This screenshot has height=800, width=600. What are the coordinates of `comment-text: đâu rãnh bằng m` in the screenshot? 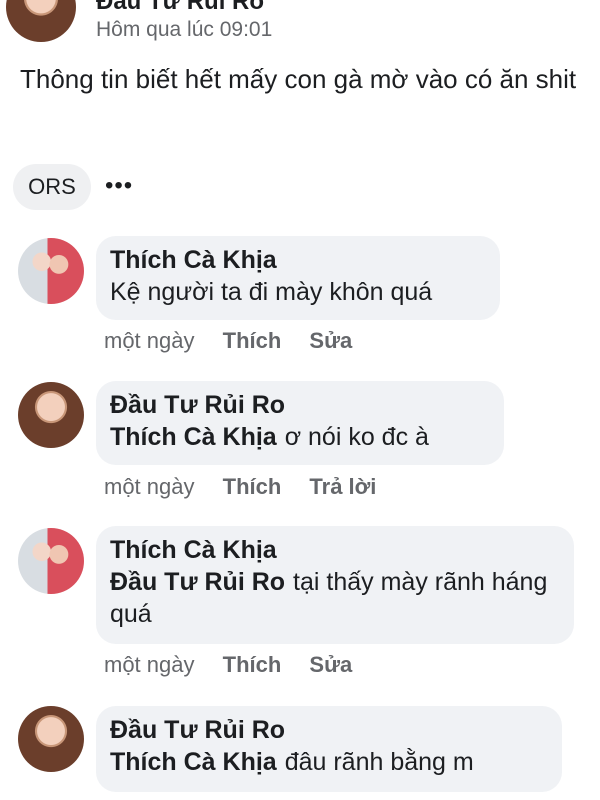 It's located at (379, 762).